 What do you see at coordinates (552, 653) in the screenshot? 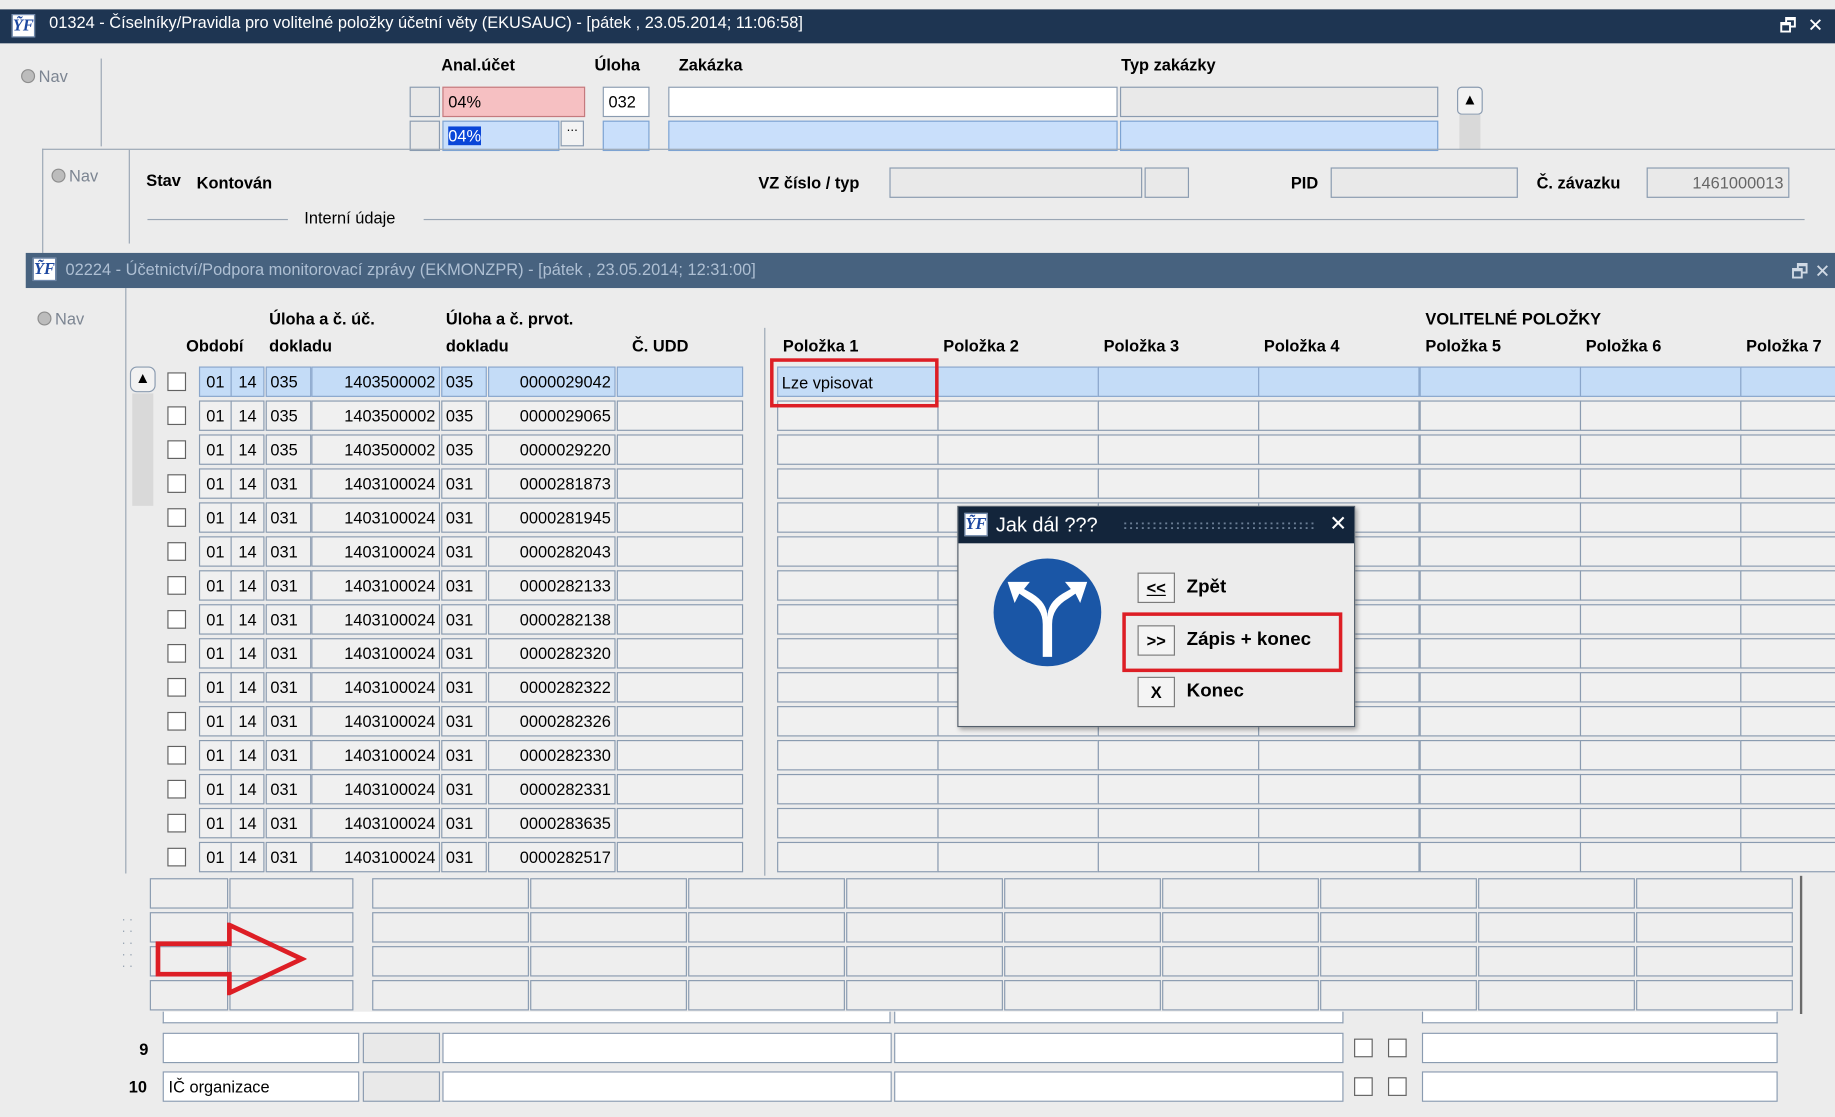
I see `cell-prv: 0000282320` at bounding box center [552, 653].